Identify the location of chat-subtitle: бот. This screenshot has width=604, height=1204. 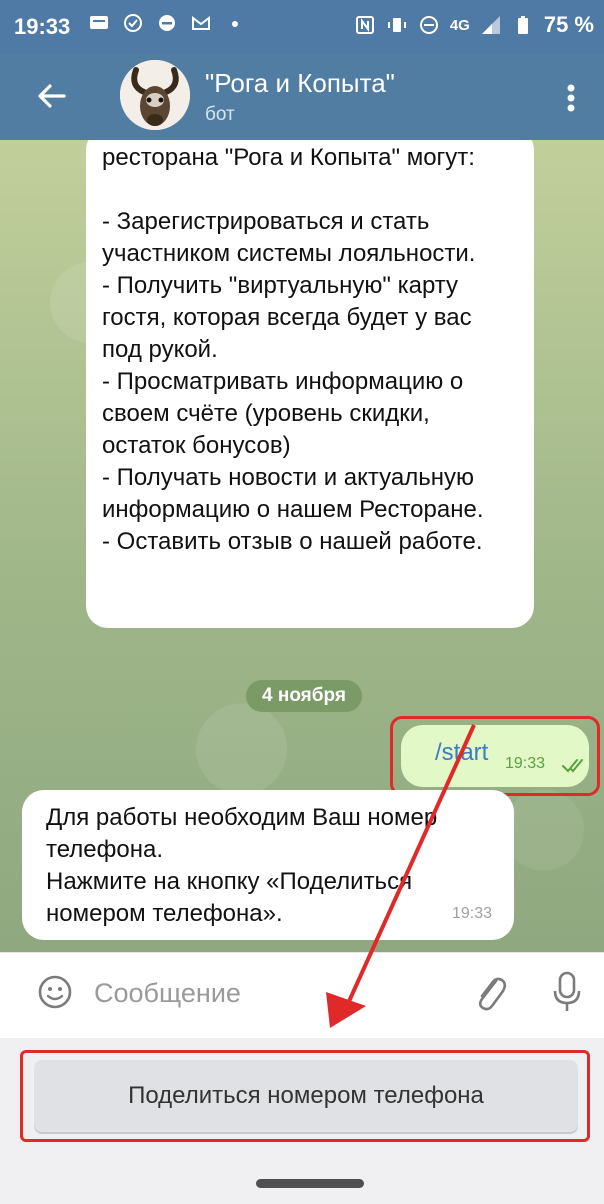
(220, 114).